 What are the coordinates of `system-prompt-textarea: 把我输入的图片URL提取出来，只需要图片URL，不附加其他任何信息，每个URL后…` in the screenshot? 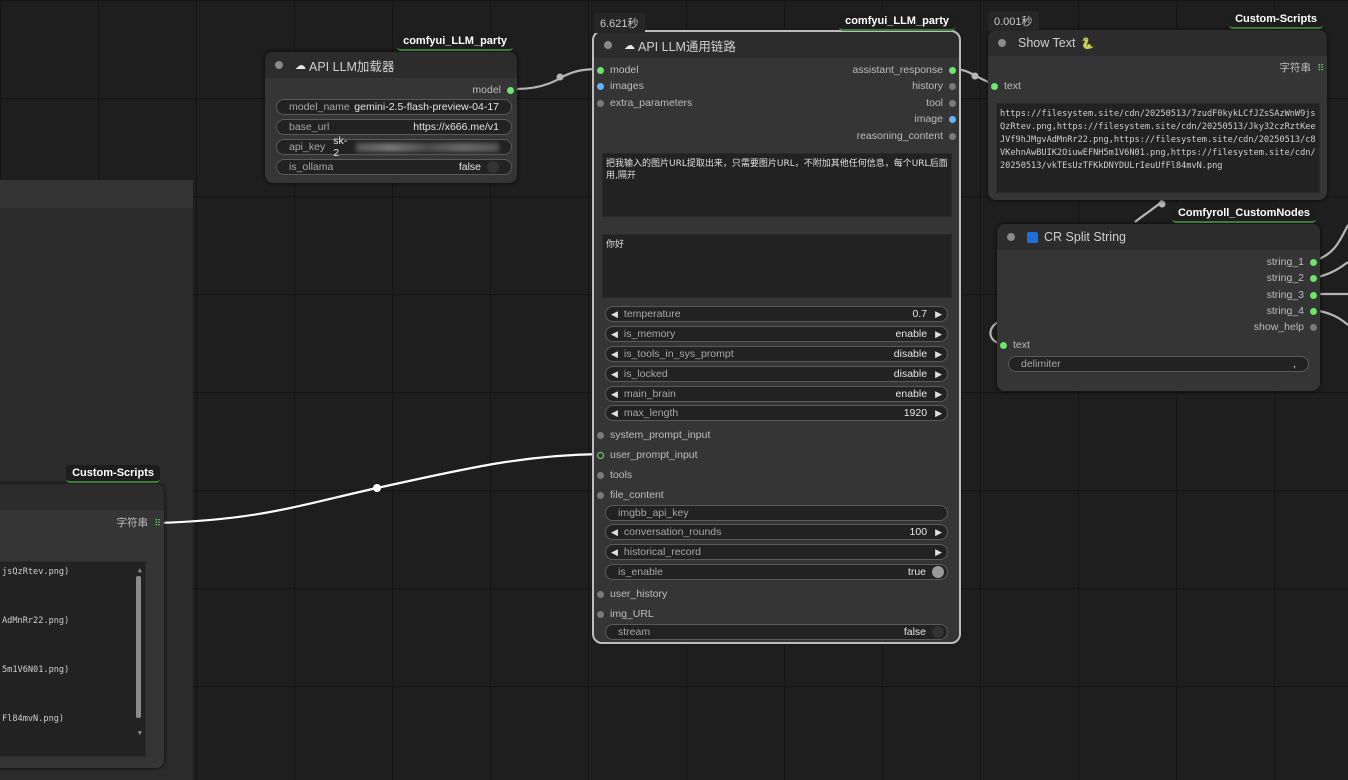 It's located at (777, 185).